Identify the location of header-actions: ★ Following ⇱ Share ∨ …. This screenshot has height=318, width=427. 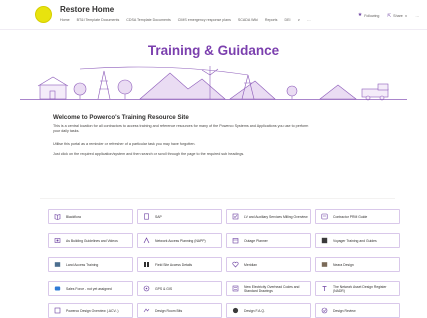
(388, 16).